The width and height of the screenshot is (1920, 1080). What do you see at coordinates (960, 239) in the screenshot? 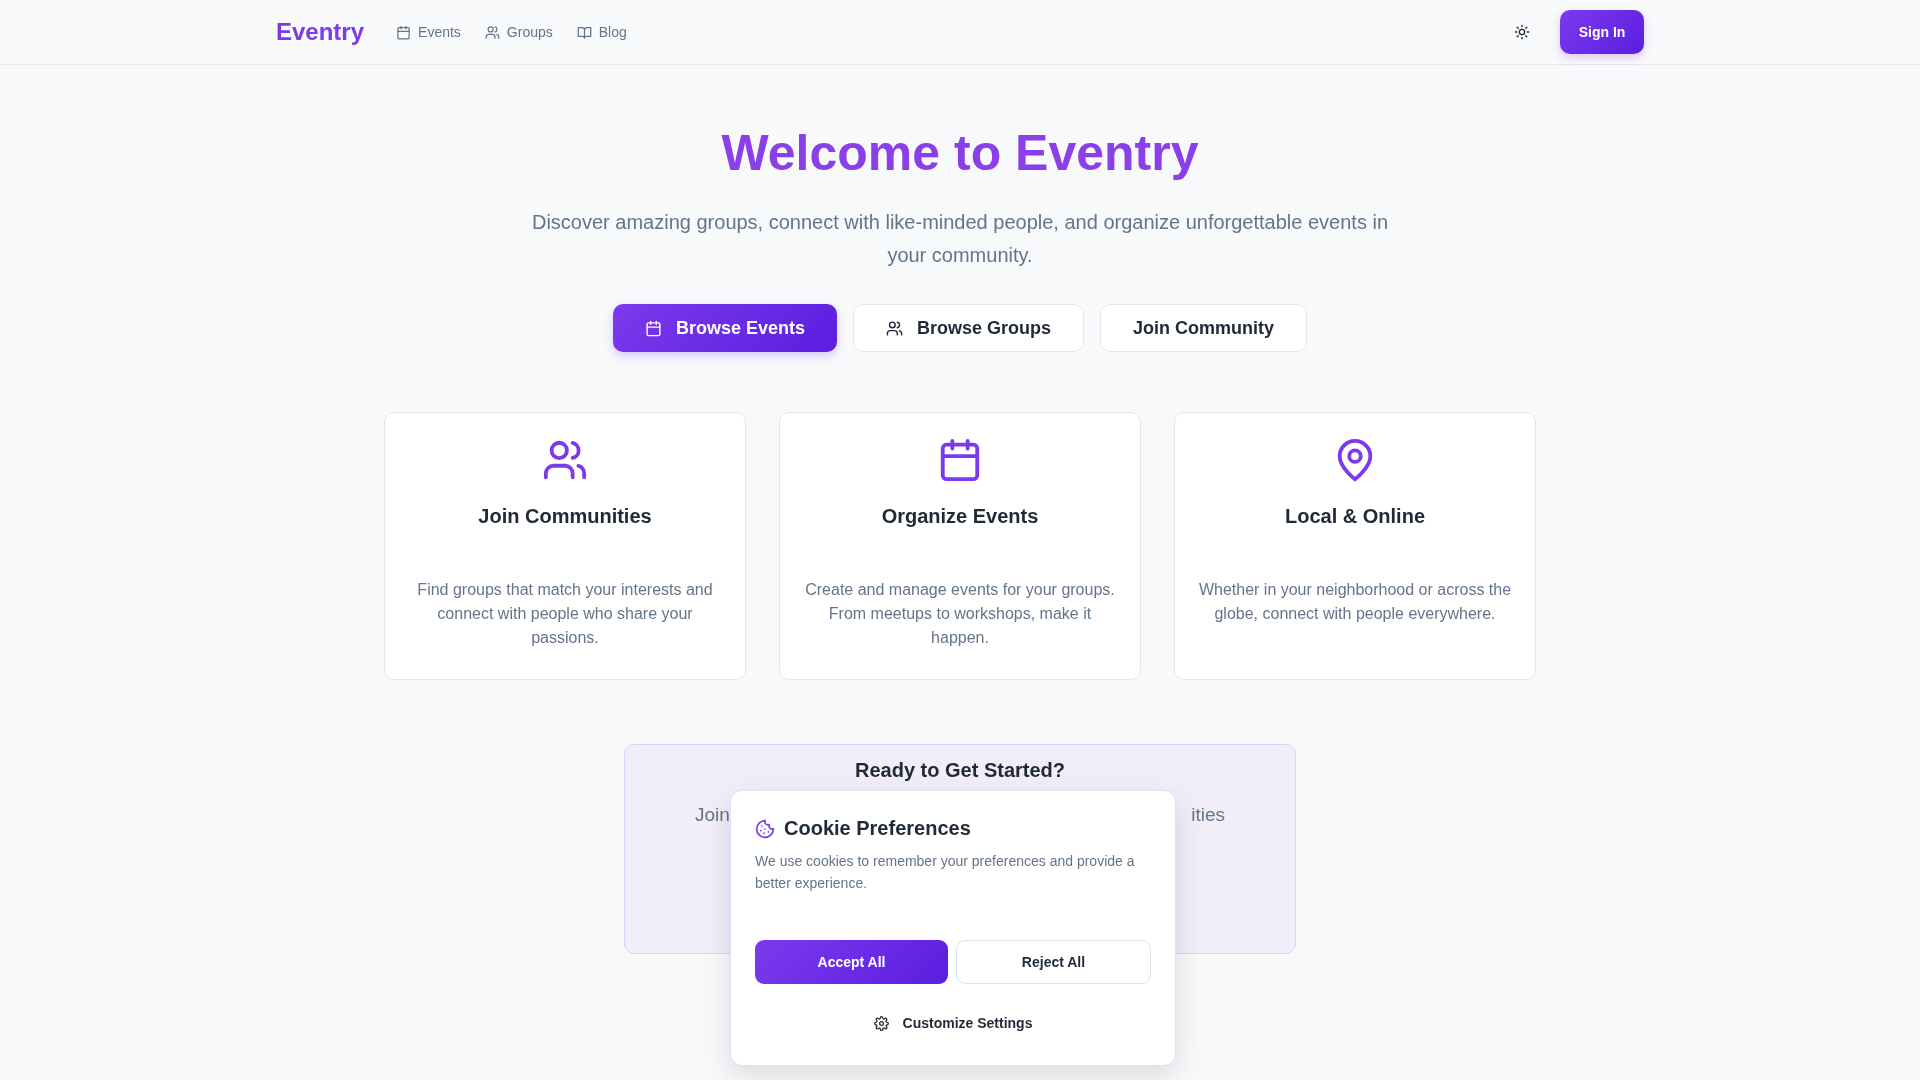
I see `hero-subtitle: Discover amazing groups, connect with like-minded people, and organize unforgettable events in your community.` at bounding box center [960, 239].